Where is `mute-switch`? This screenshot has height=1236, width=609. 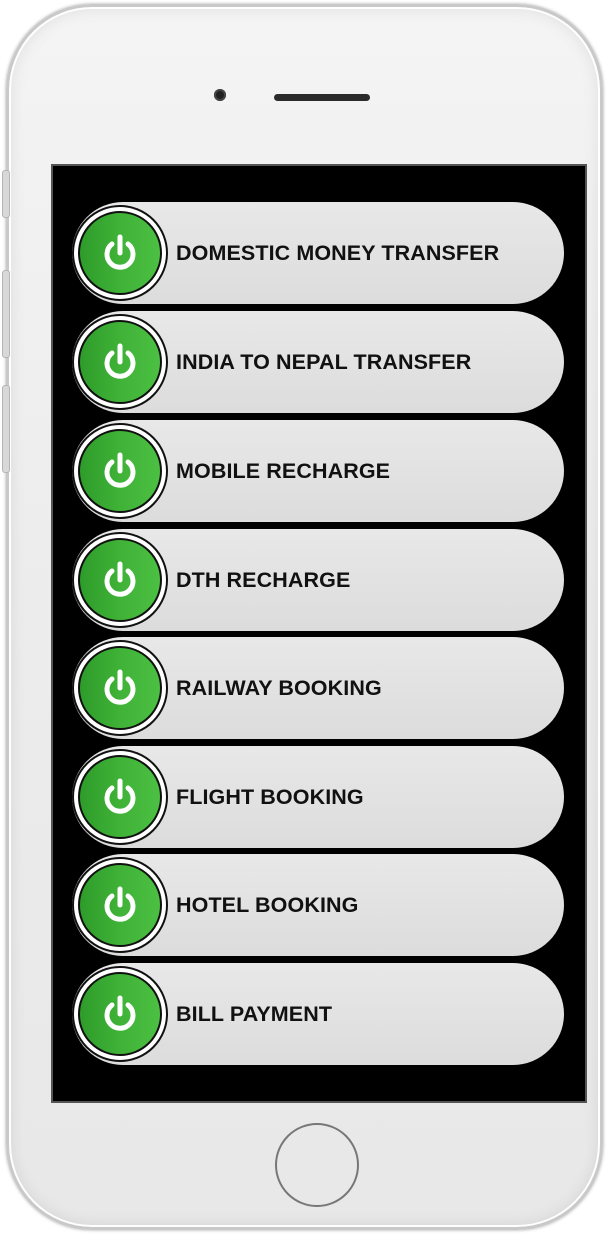
mute-switch is located at coordinates (6, 194).